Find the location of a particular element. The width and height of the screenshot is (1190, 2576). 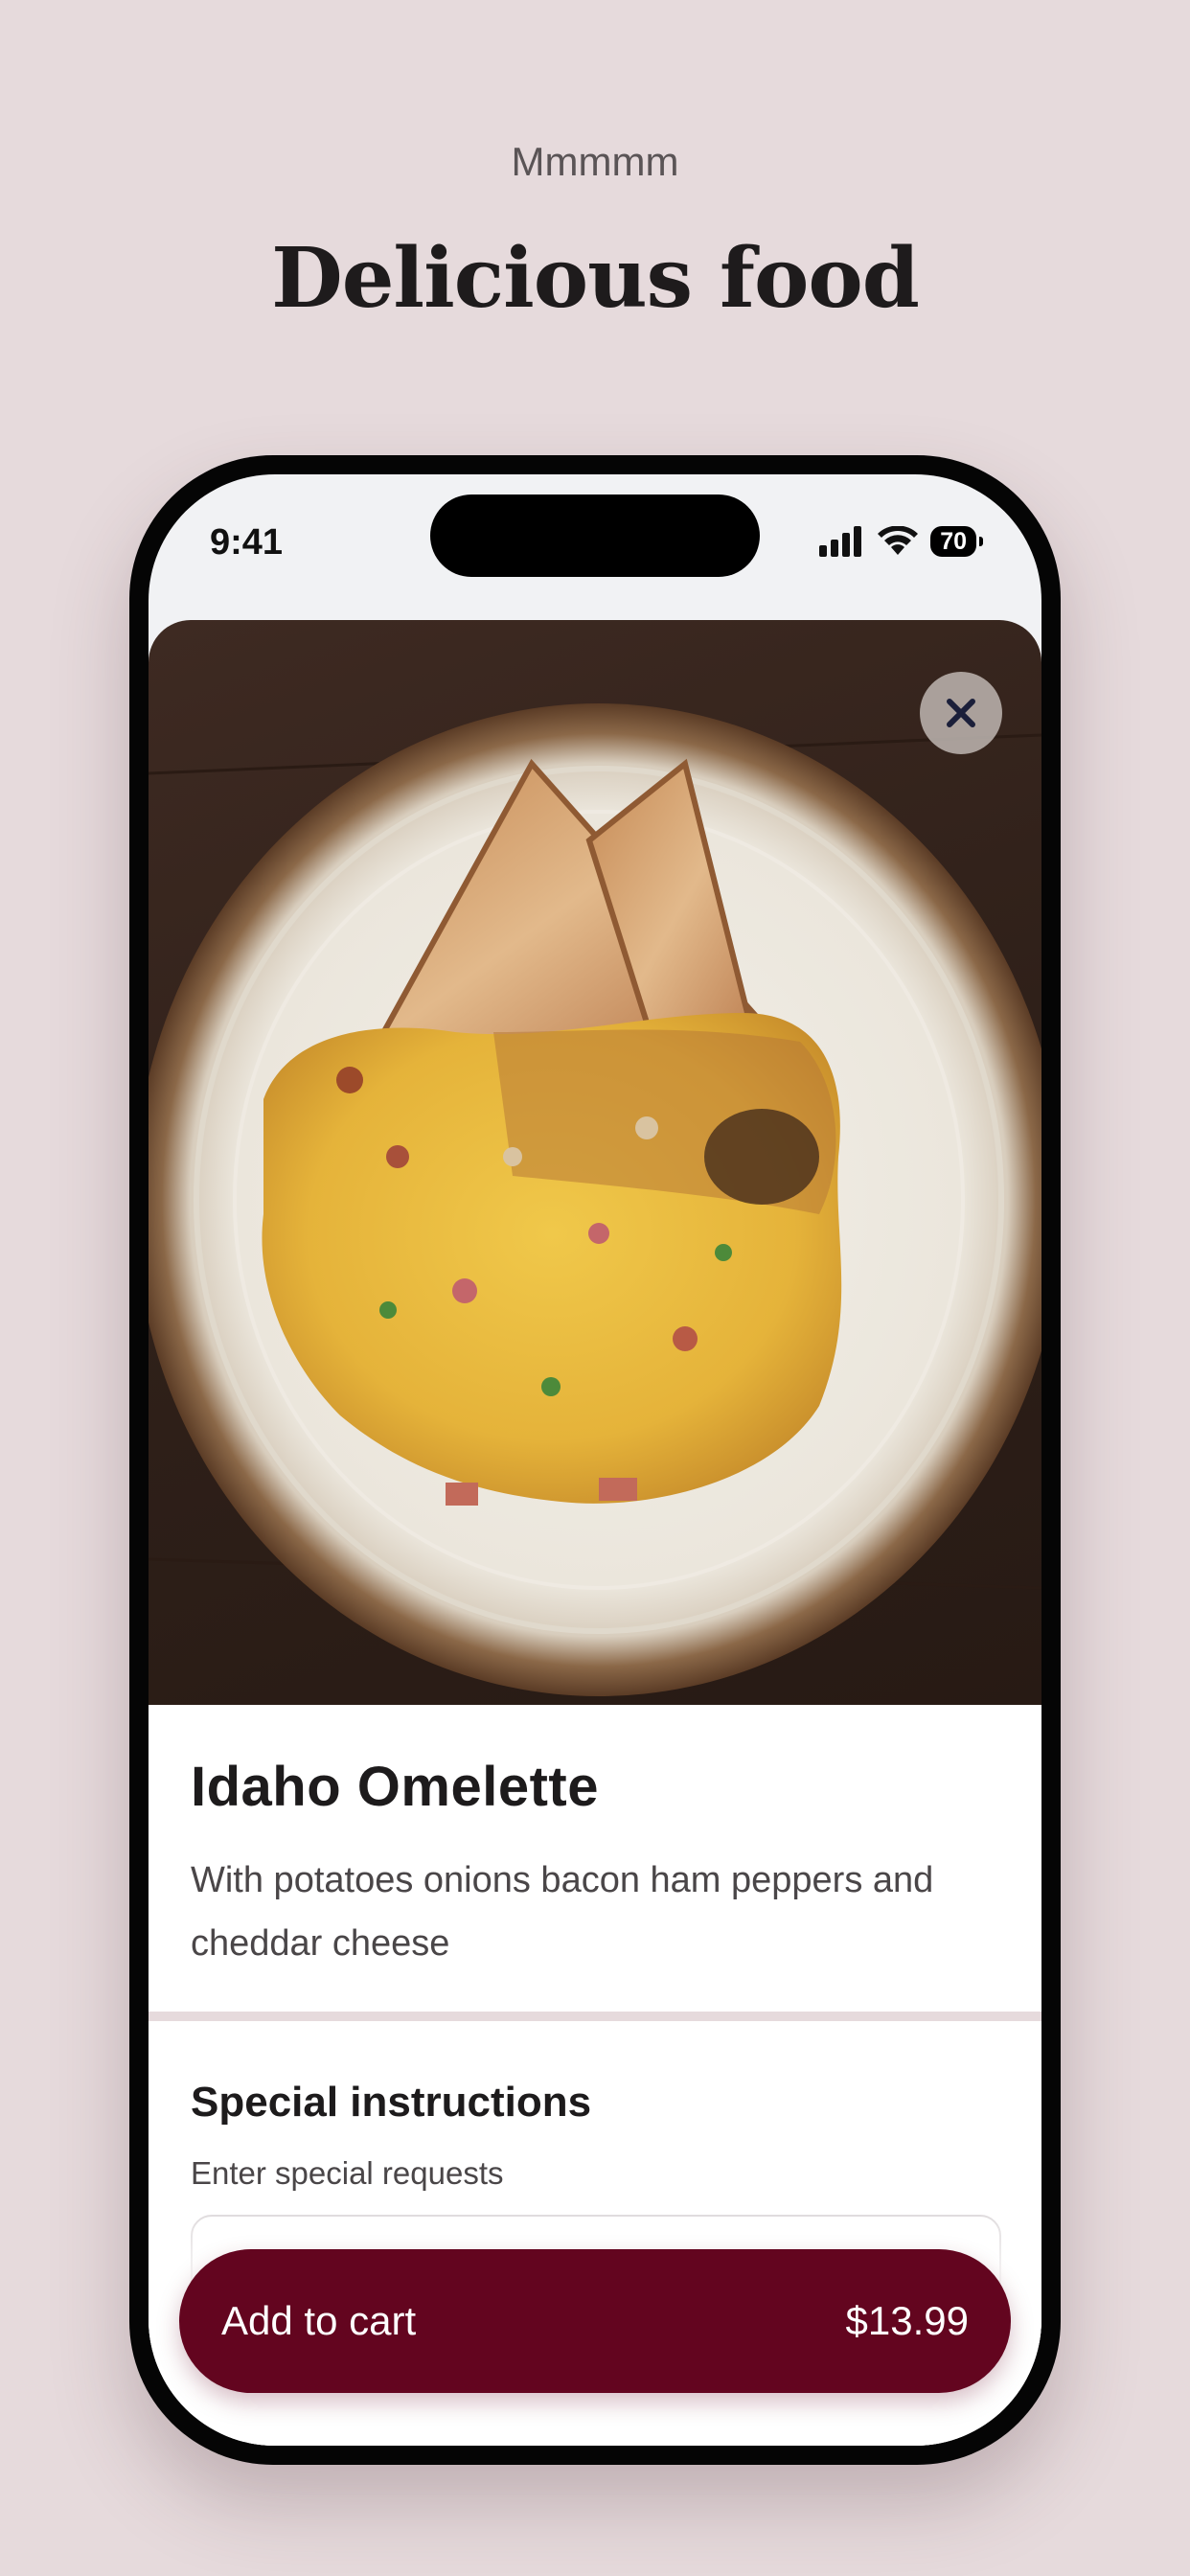

add-to-cart-button: Add to cart $13.99 is located at coordinates (595, 2321).